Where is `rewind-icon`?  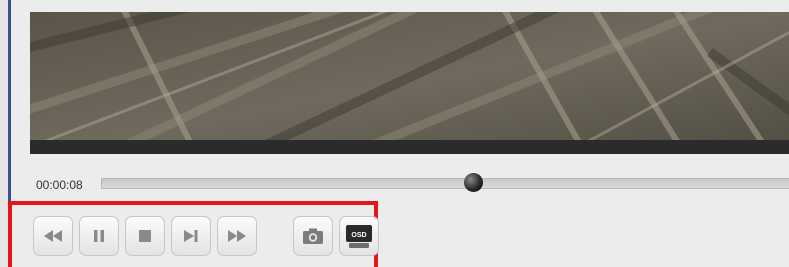 rewind-icon is located at coordinates (53, 236).